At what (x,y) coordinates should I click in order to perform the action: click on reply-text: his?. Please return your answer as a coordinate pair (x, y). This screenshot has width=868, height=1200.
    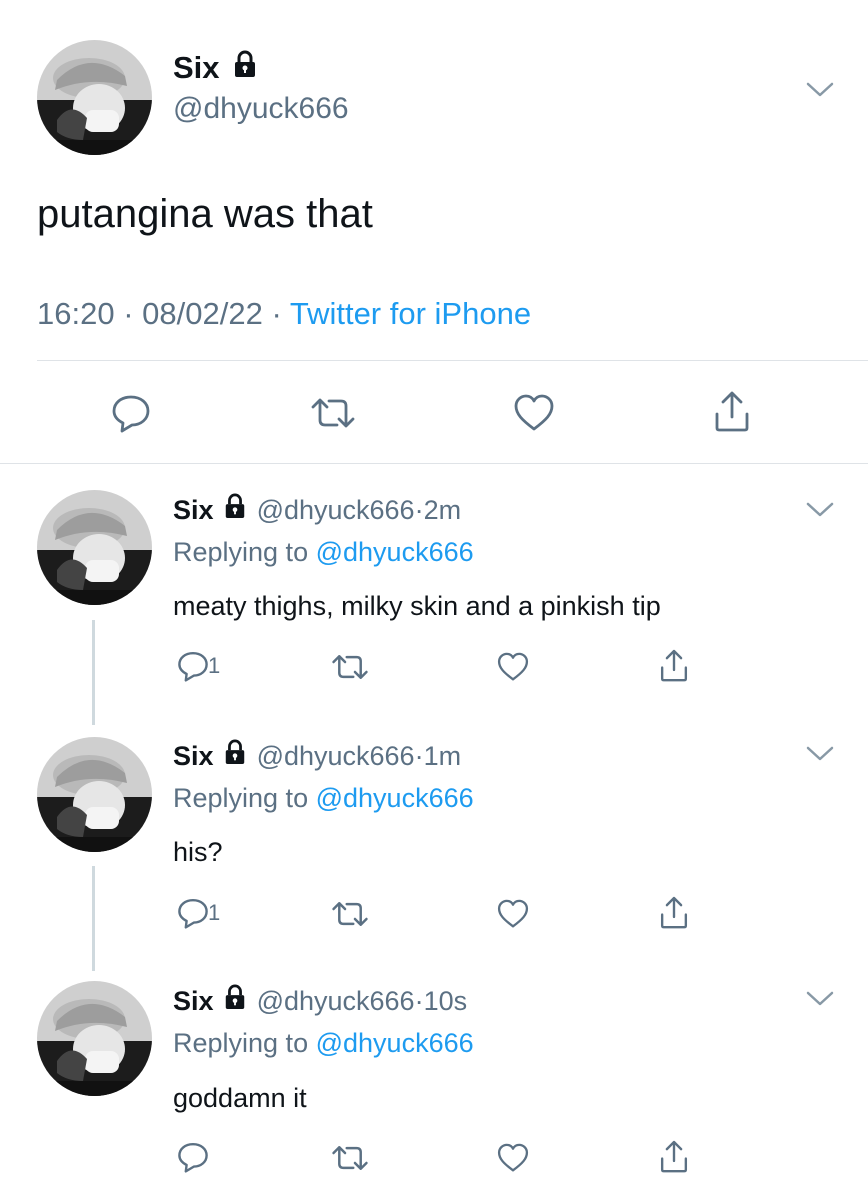
    Looking at the image, I should click on (198, 852).